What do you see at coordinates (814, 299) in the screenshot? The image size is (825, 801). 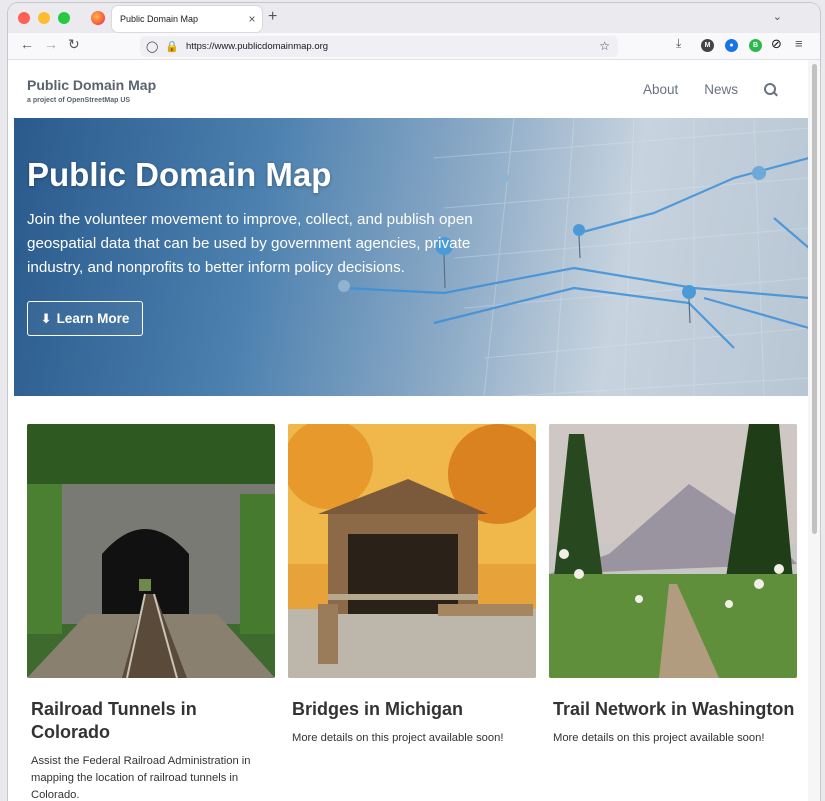 I see `scrollbar-thumb` at bounding box center [814, 299].